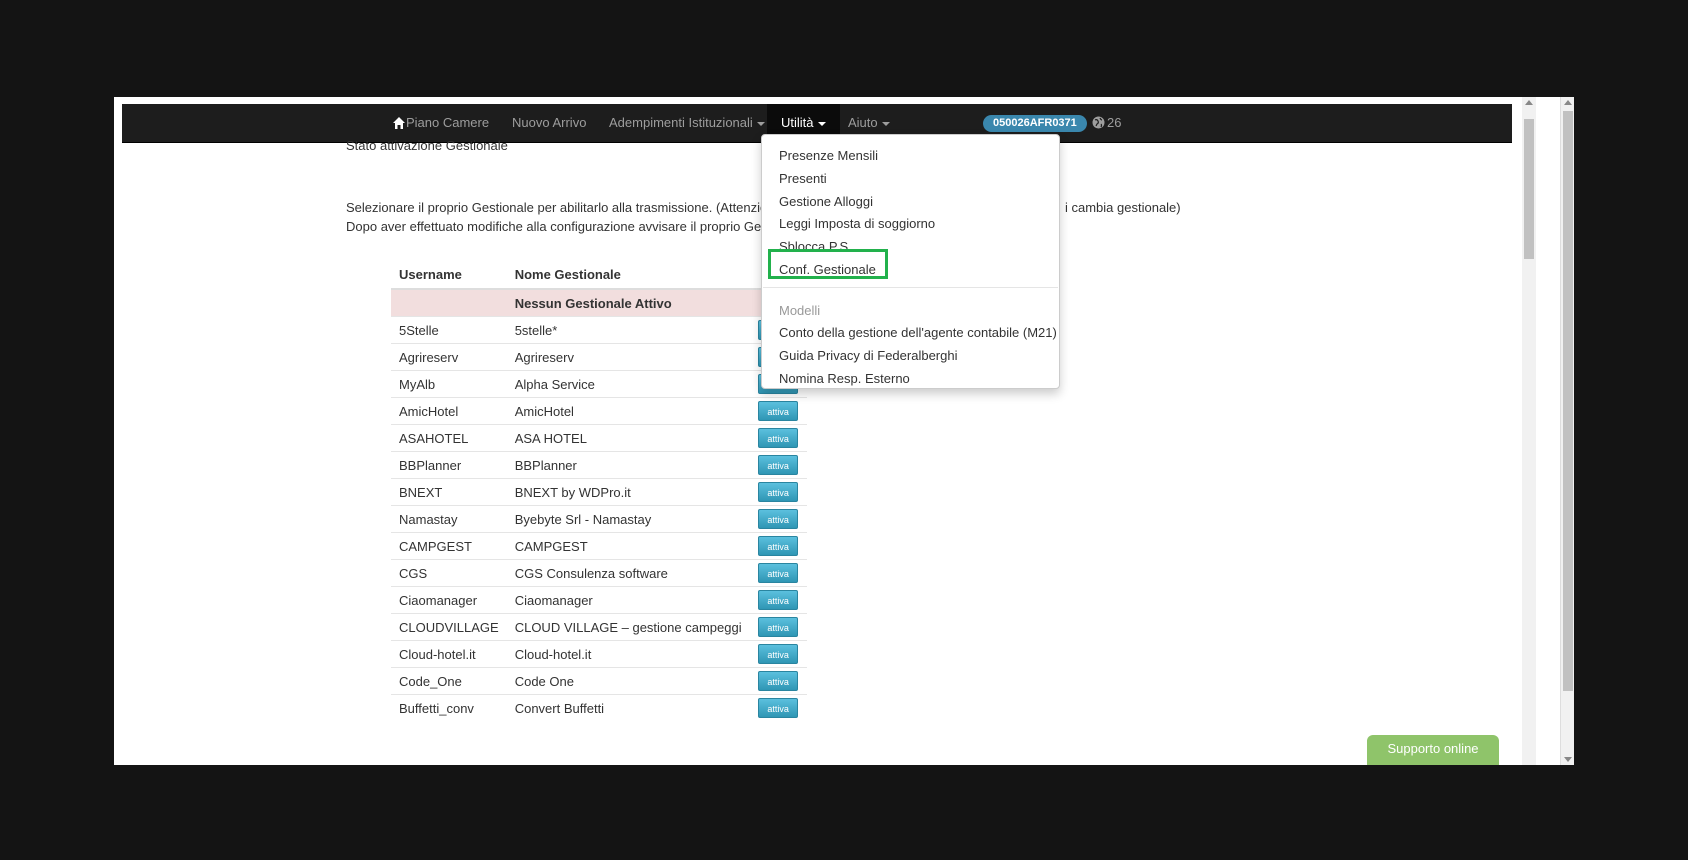 The image size is (1688, 860). Describe the element at coordinates (449, 438) in the screenshot. I see `username-cell: ASAHOTEL` at that location.